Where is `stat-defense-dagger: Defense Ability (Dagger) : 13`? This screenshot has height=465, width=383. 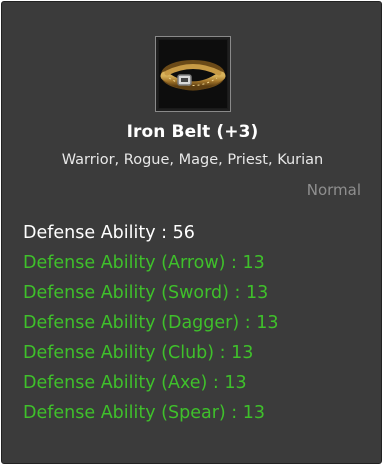
stat-defense-dagger: Defense Ability (Dagger) : 13 is located at coordinates (151, 323).